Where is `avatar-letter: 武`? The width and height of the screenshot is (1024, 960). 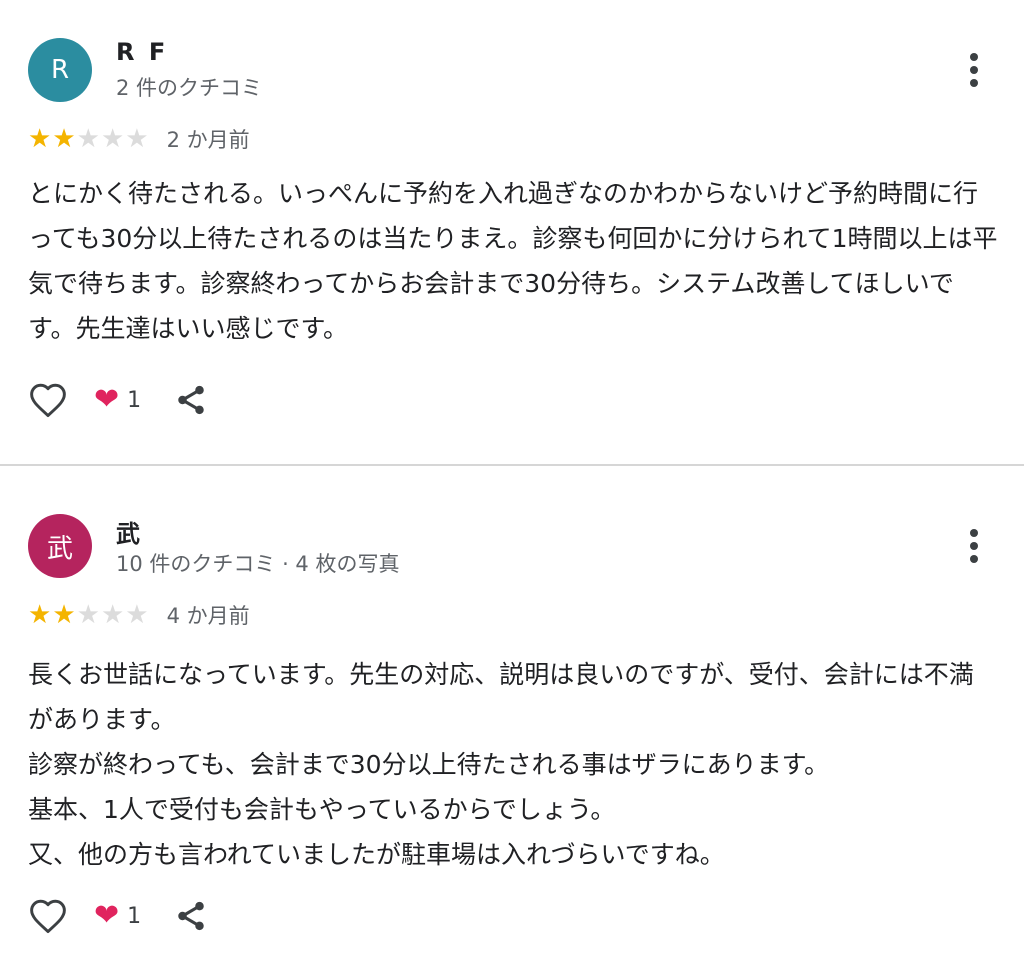 avatar-letter: 武 is located at coordinates (59, 548).